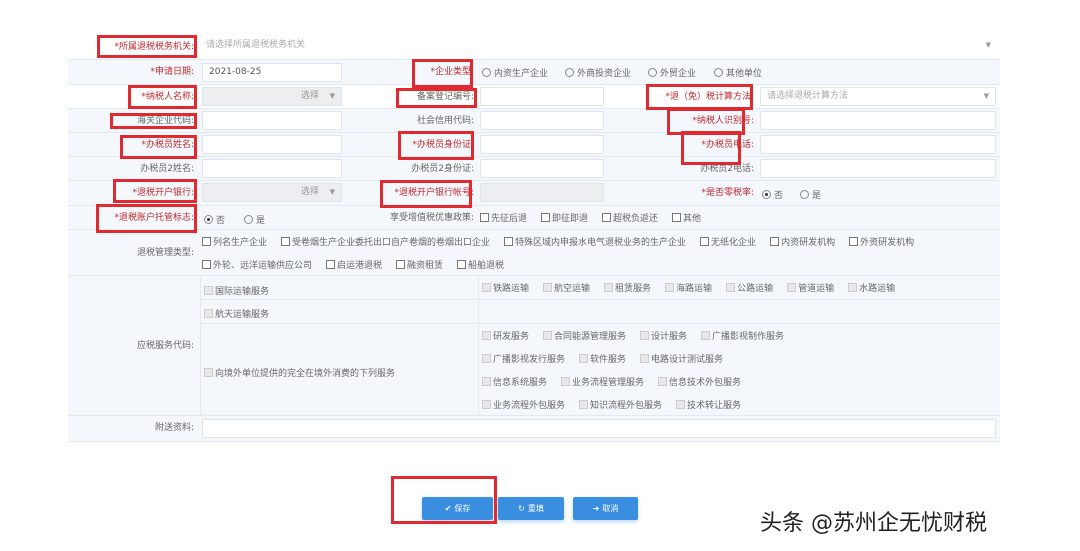  Describe the element at coordinates (602, 358) in the screenshot. I see `overseas-service-checkbox: 软件服务` at that location.